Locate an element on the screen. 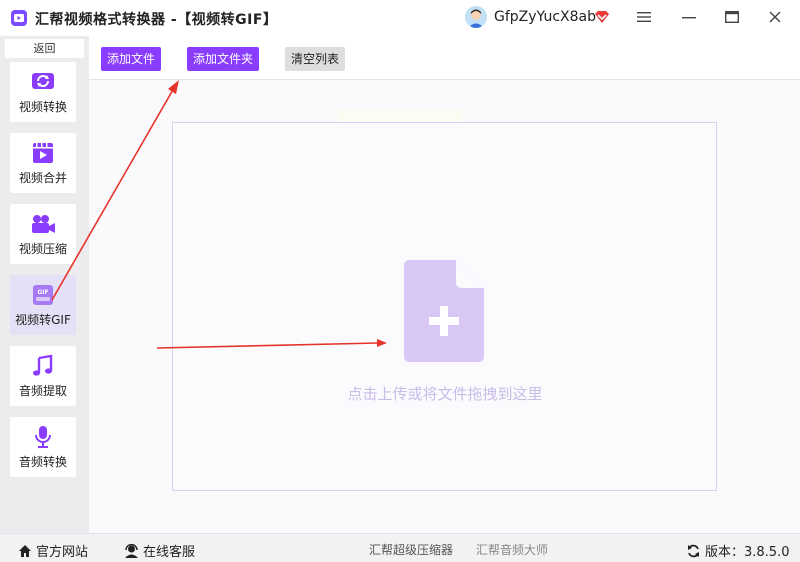  clear-list-button: 清空列表 is located at coordinates (315, 59).